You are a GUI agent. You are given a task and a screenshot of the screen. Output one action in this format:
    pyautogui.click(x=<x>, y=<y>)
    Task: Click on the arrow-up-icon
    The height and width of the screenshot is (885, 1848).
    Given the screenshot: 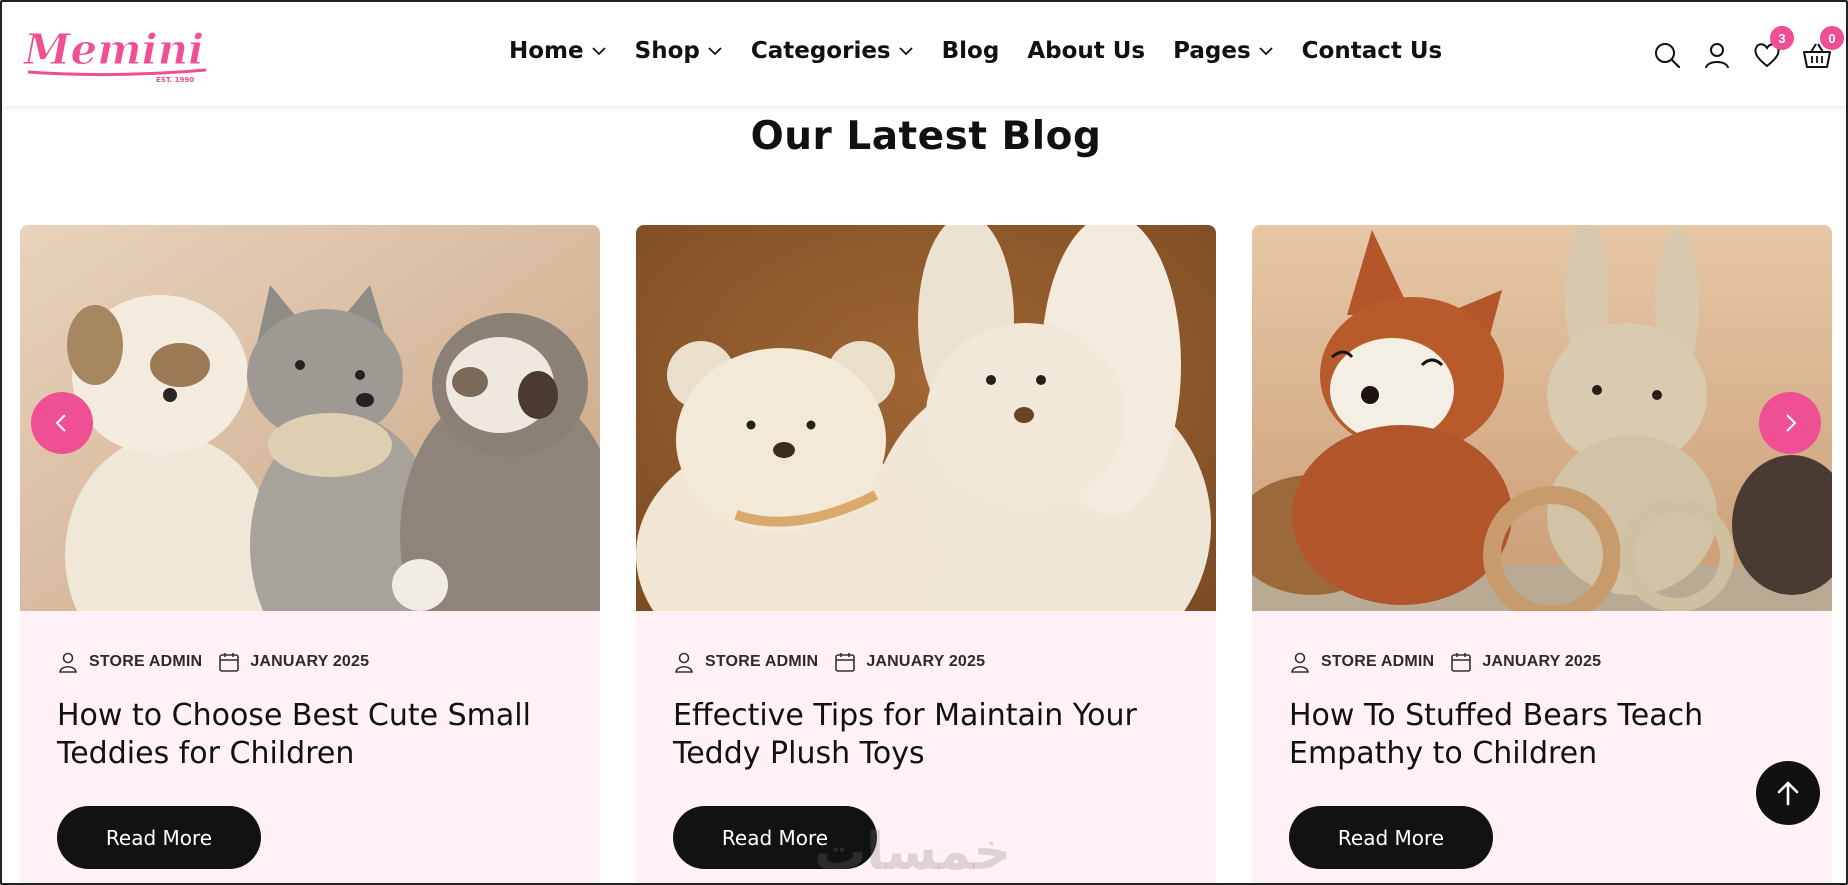 What is the action you would take?
    pyautogui.click(x=1788, y=793)
    